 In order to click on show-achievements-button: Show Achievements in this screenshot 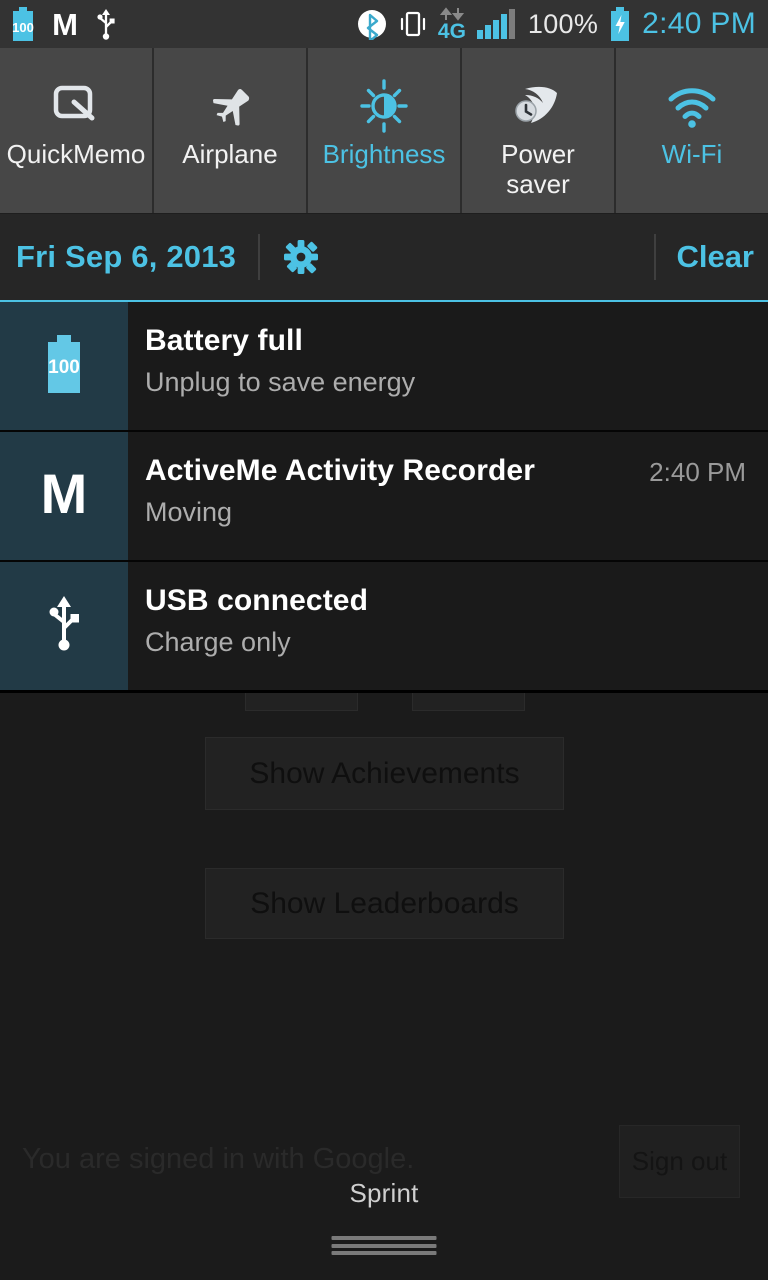, I will do `click(384, 773)`.